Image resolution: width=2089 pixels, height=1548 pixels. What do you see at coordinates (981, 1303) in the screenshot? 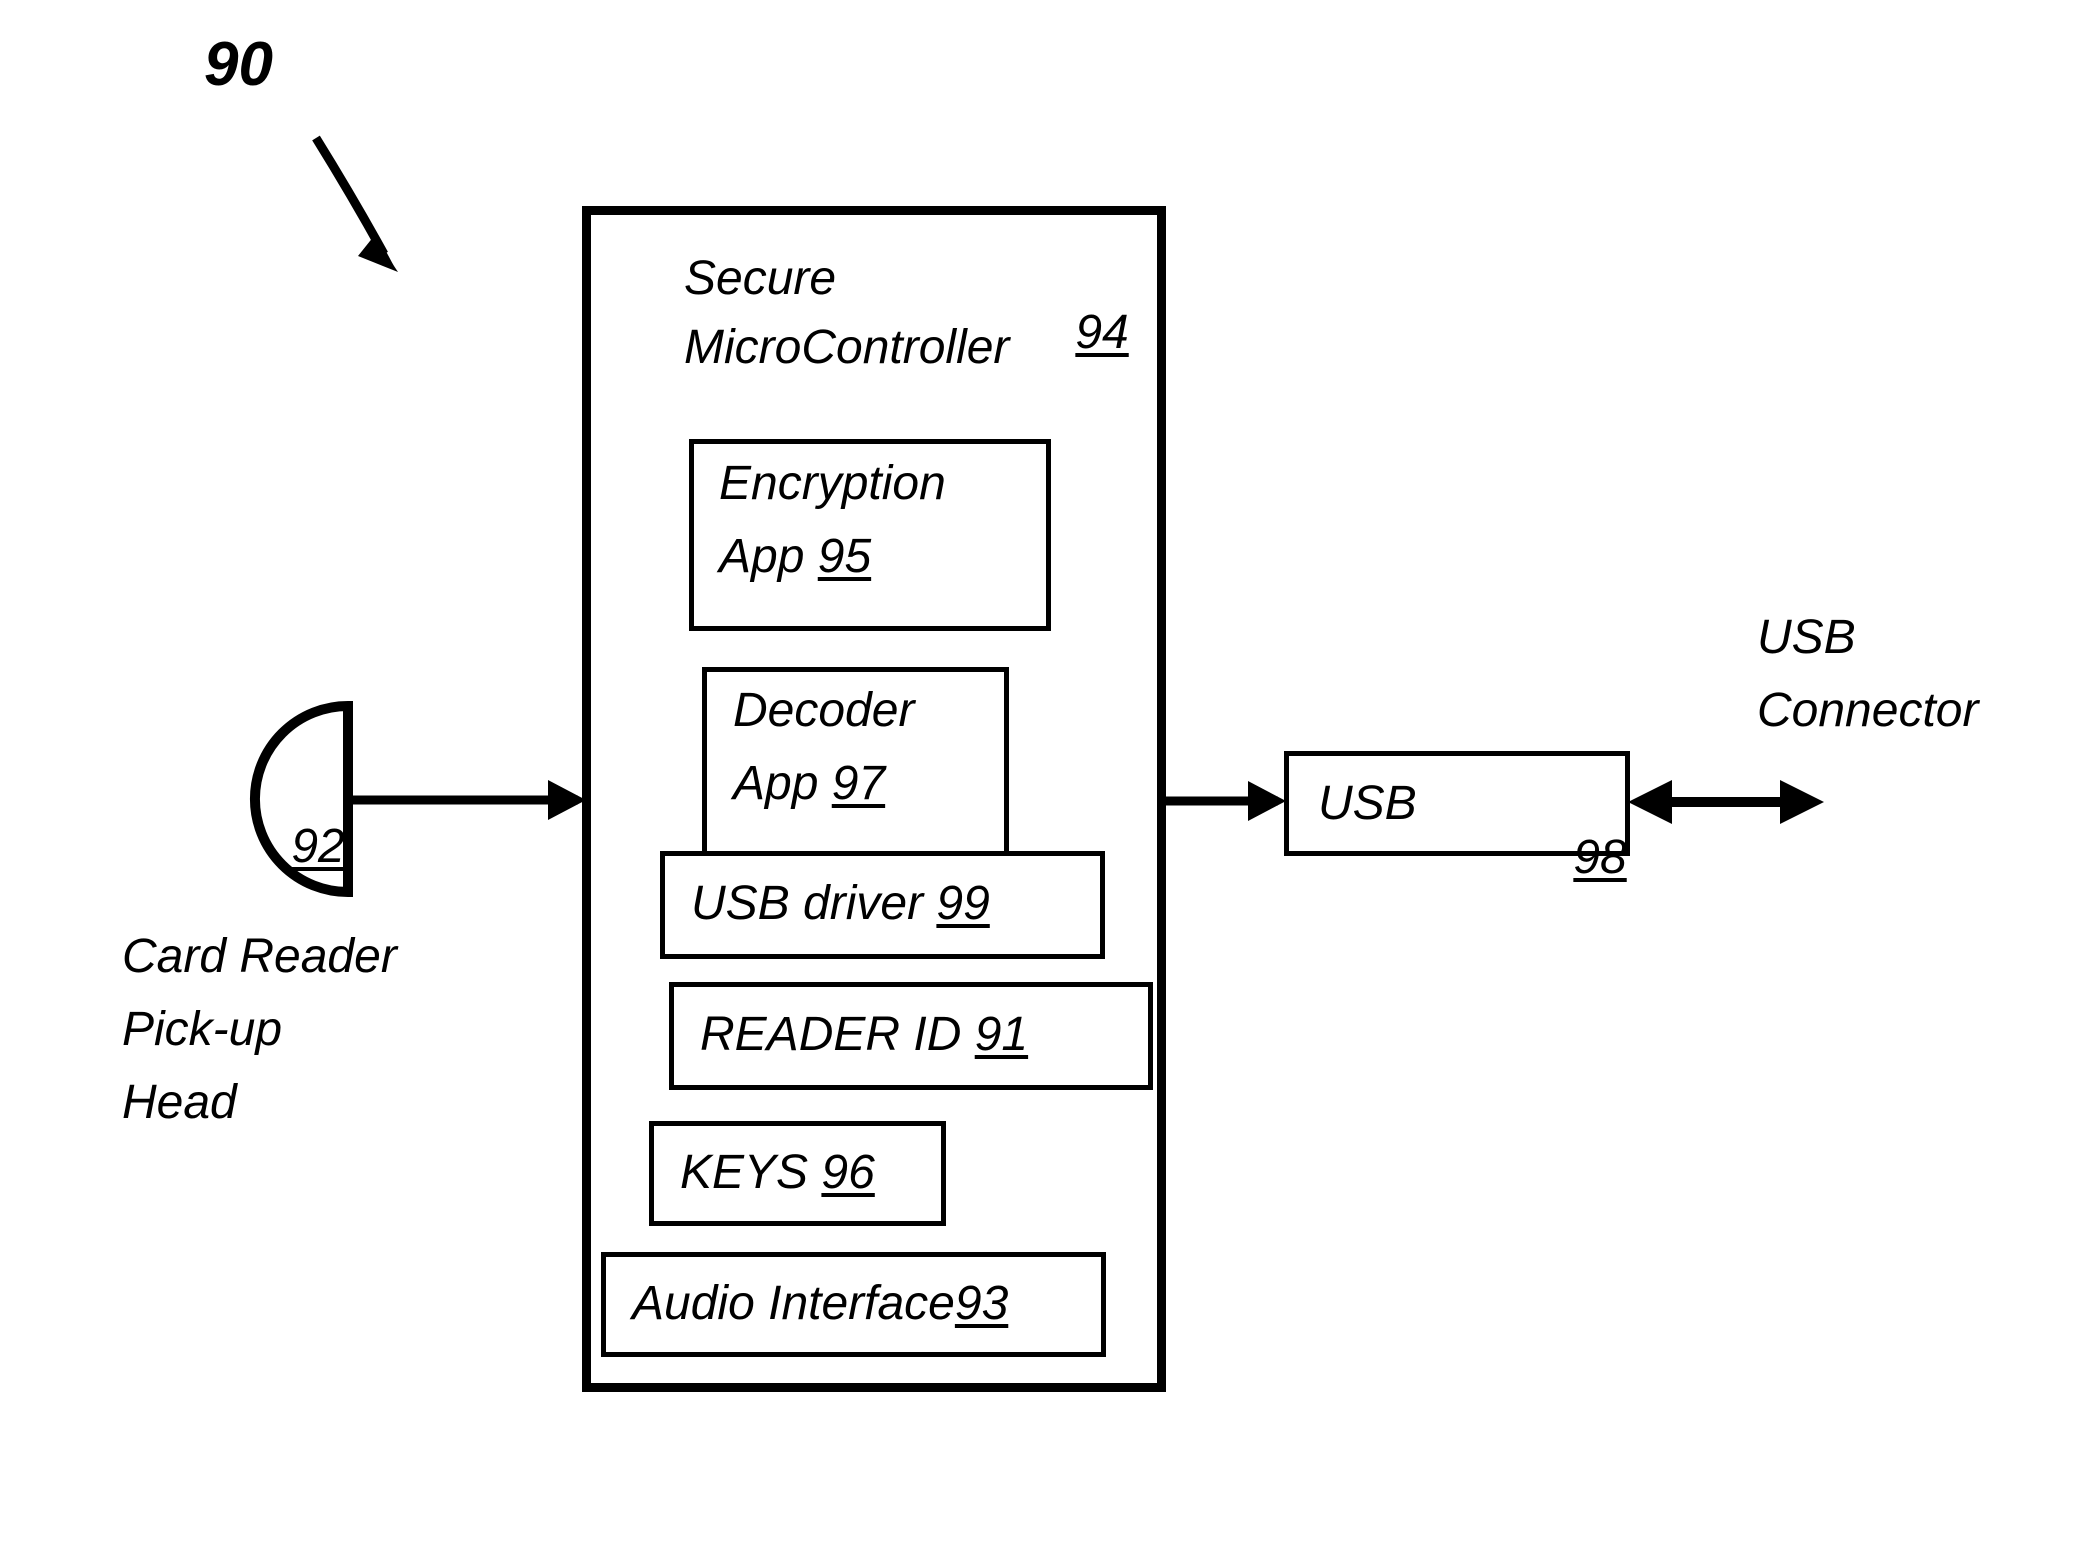
I see `audio-interface-ref-number: 93` at bounding box center [981, 1303].